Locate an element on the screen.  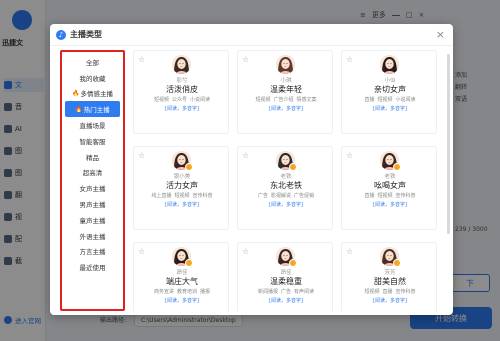
voice-card: ☆ 小似 亲切女声 直播 短视频 小说阅读 [阅读，多音字] is located at coordinates (389, 92).